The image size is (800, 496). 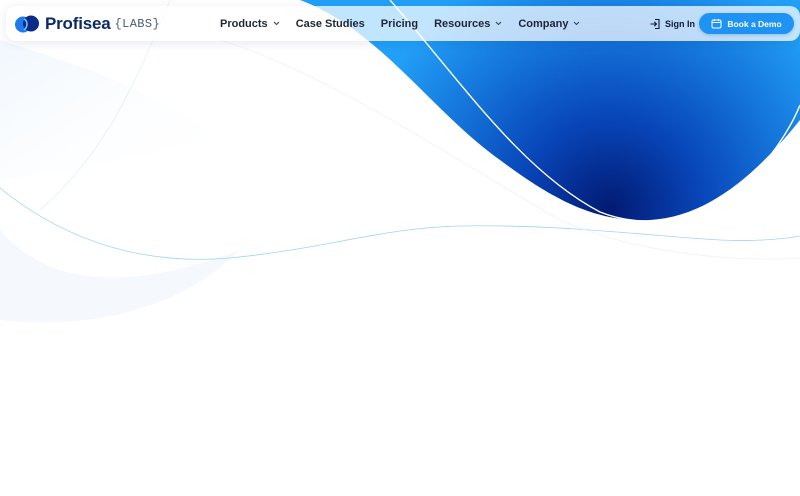 I want to click on brand-logo: Profisea {LABS}, so click(x=87, y=24).